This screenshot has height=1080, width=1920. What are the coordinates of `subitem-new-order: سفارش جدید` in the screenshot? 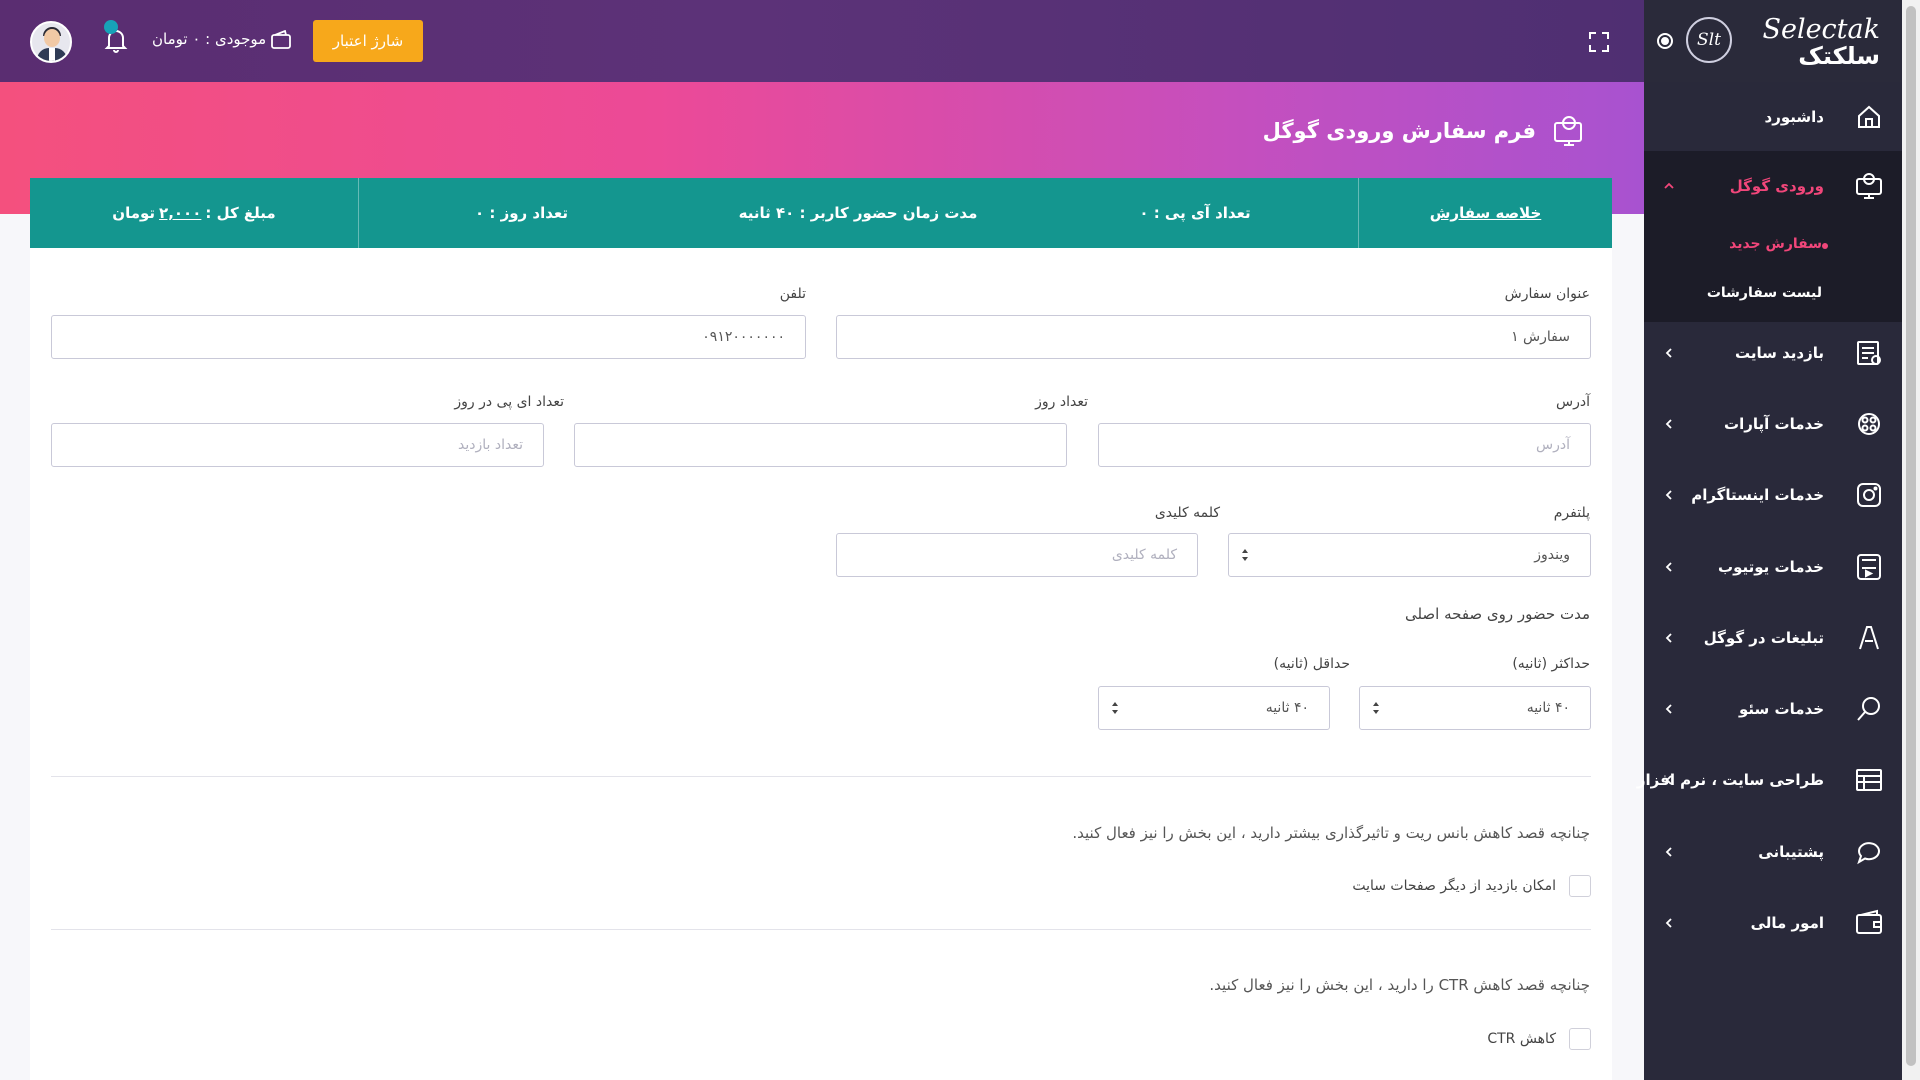 It's located at (1775, 244).